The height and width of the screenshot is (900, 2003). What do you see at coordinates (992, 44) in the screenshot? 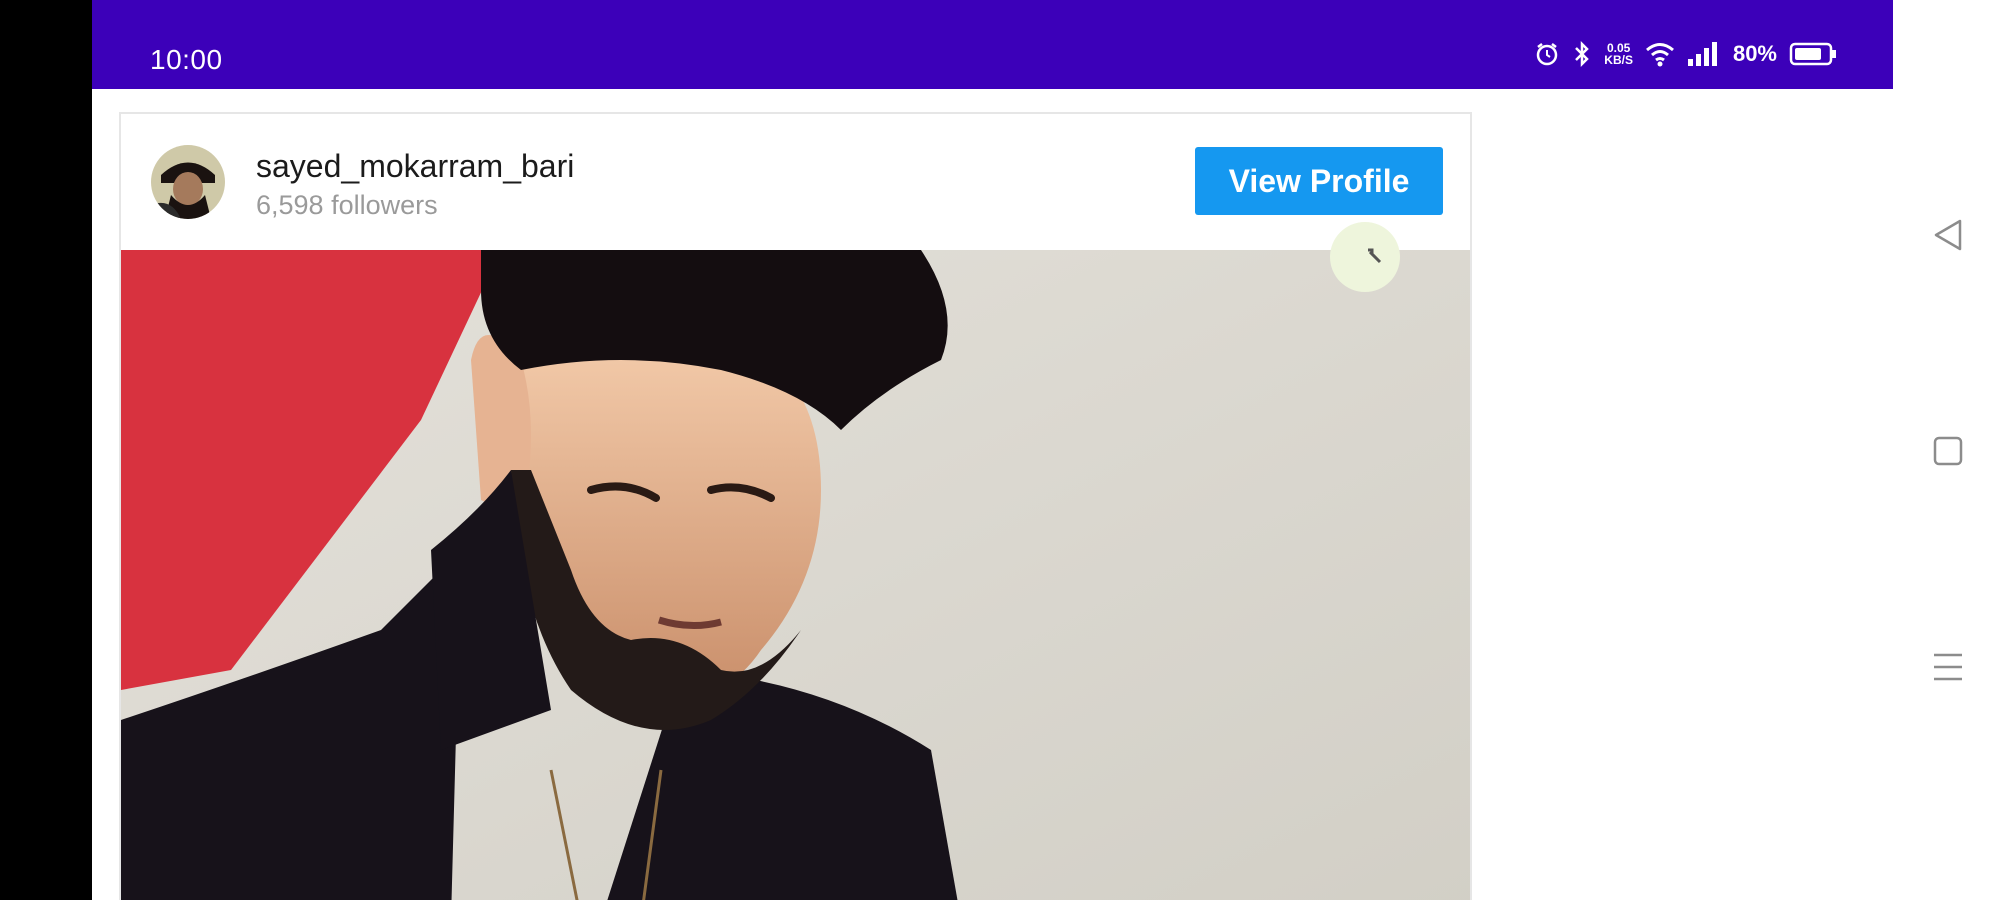
I see `status-bar: 10:00 0.05 KB/S 80%` at bounding box center [992, 44].